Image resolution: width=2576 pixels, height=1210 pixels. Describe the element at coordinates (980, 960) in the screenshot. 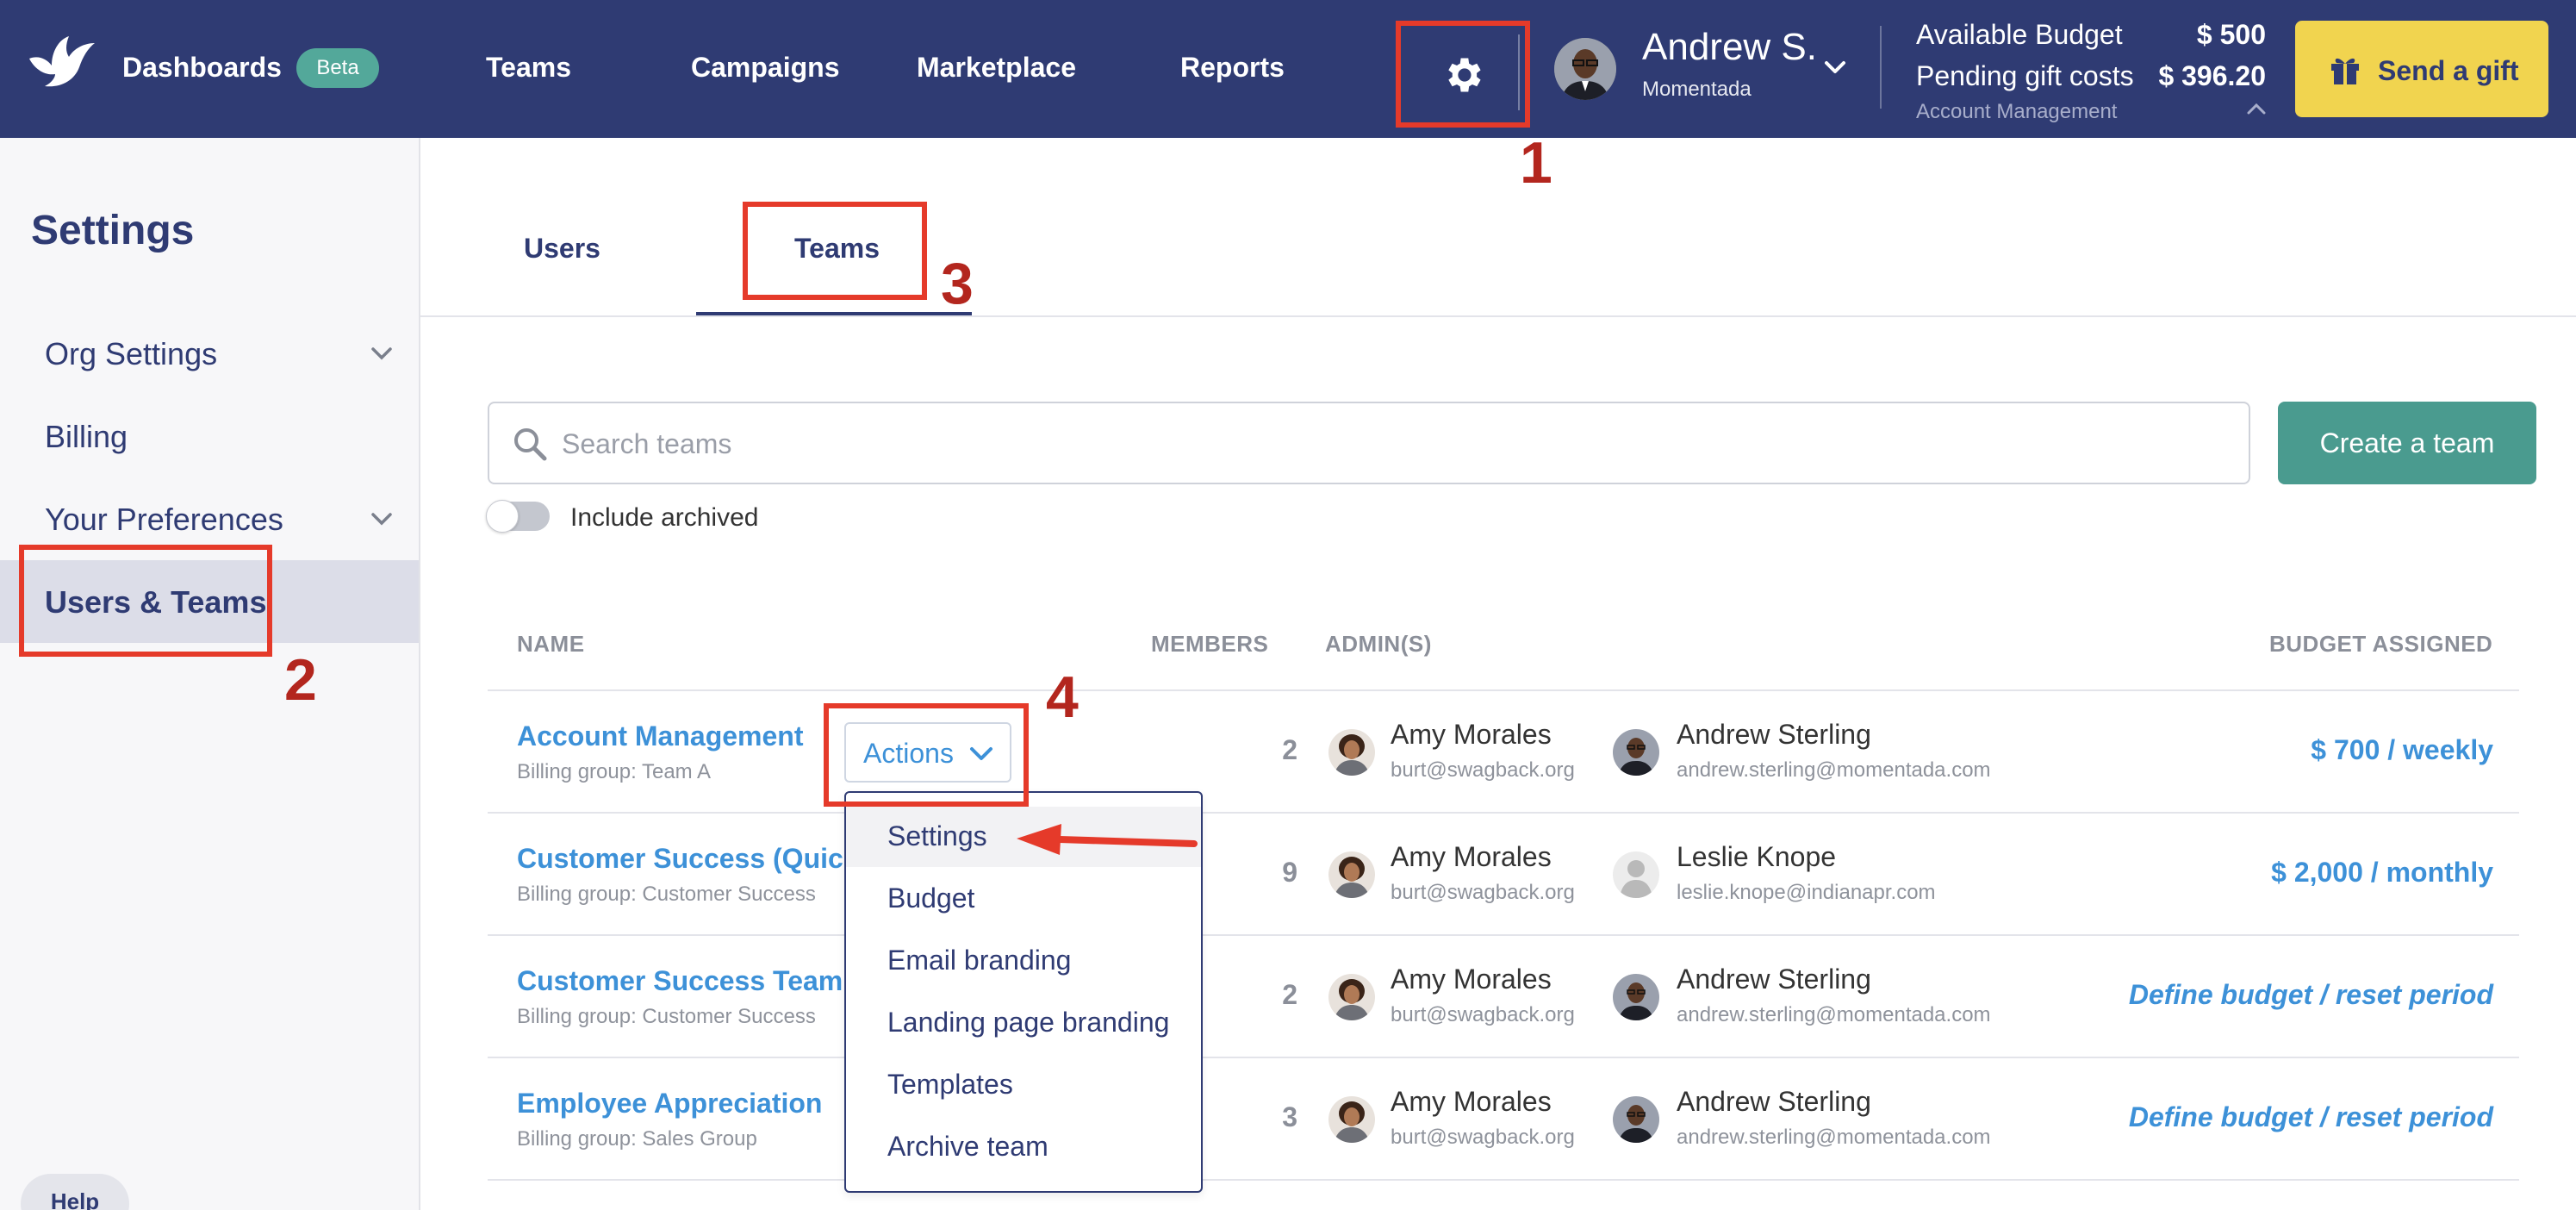

I see `menu-item-label: Email branding` at that location.